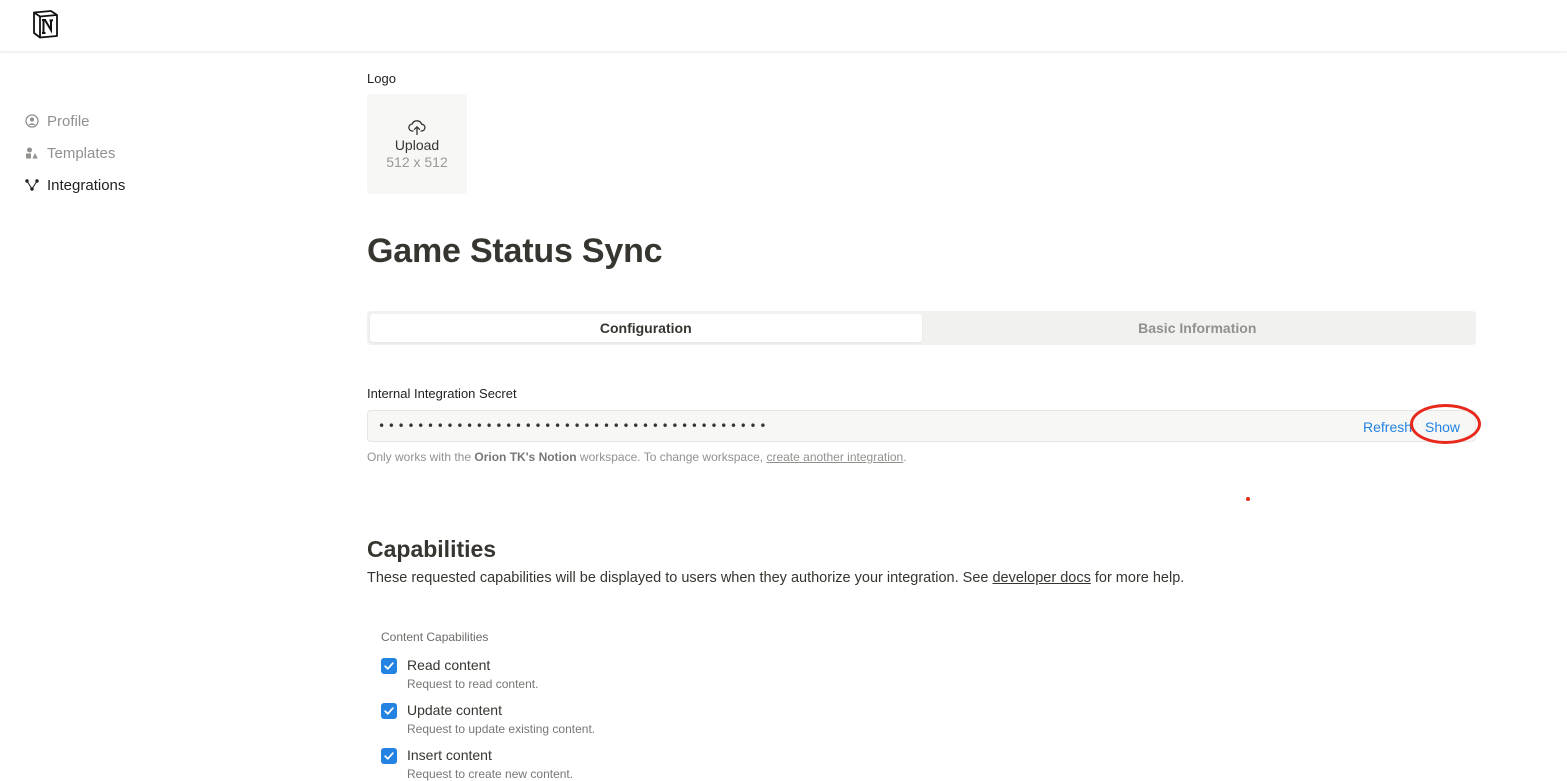 Image resolution: width=1567 pixels, height=781 pixels. What do you see at coordinates (501, 729) in the screenshot?
I see `capability-desc: Request to update existing content.` at bounding box center [501, 729].